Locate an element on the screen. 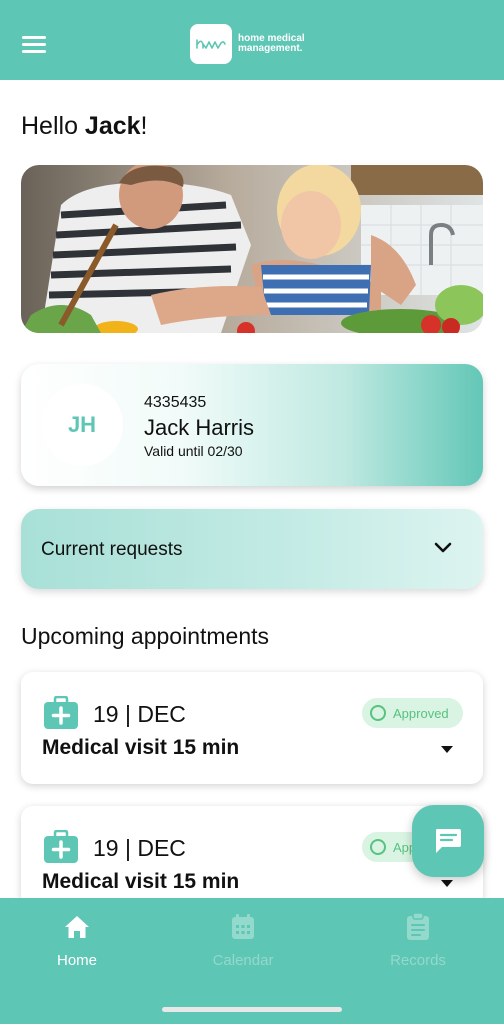  app-logo: home medical management. is located at coordinates (259, 44).